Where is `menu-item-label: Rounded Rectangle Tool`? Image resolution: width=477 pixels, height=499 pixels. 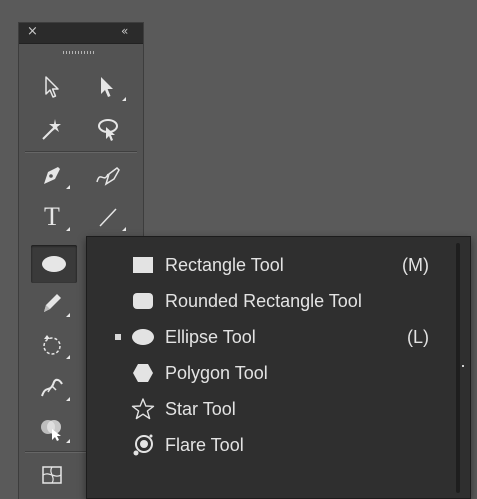 menu-item-label: Rounded Rectangle Tool is located at coordinates (263, 301).